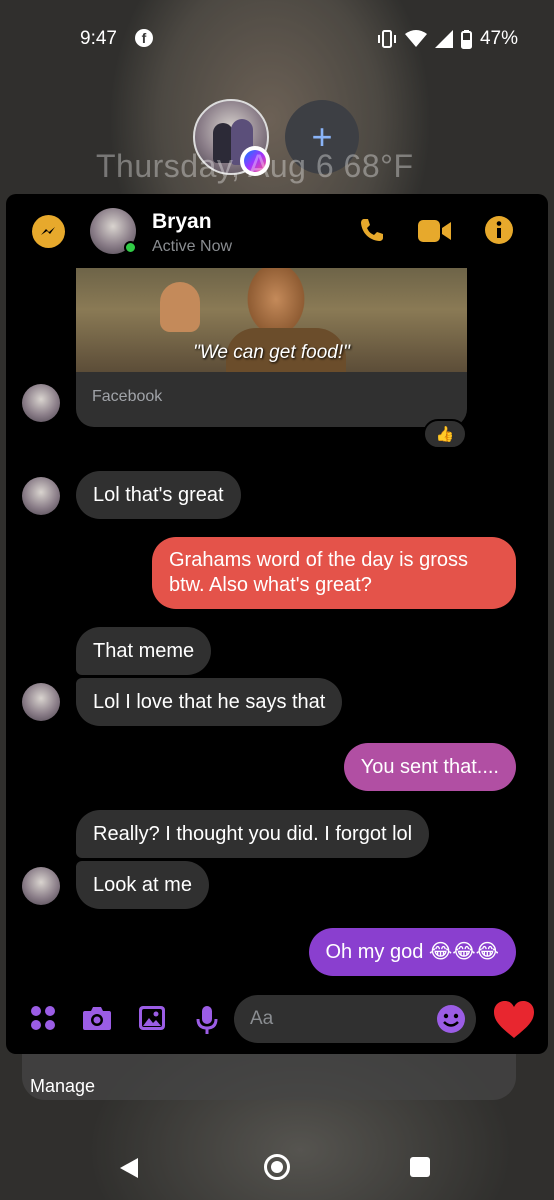  Describe the element at coordinates (445, 434) in the screenshot. I see `thumbs-up-reaction: 👍` at that location.